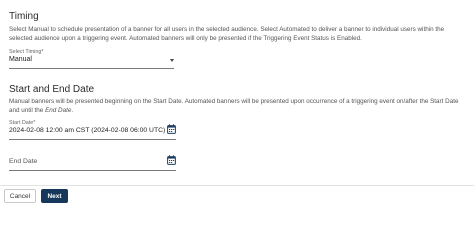 This screenshot has width=474, height=240. I want to click on next-button: Next, so click(54, 196).